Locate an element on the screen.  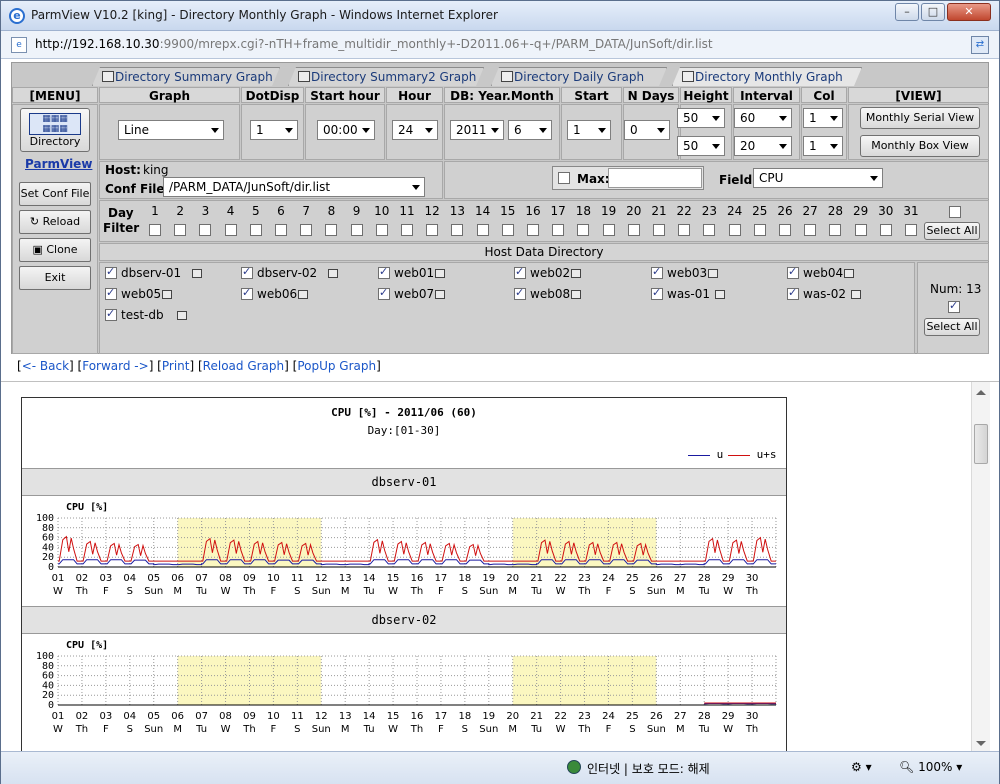
clone-button: ▣ Clone is located at coordinates (55, 250).